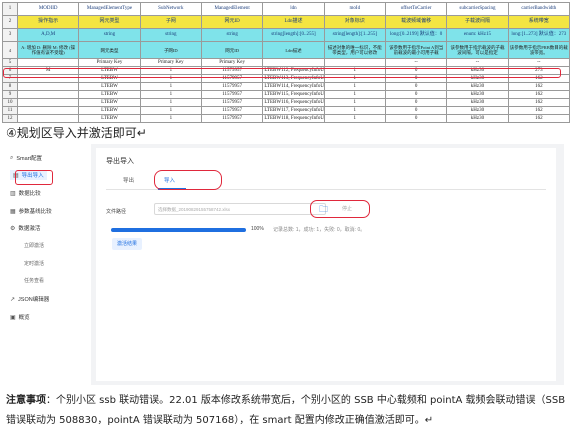 The image size is (572, 444). What do you see at coordinates (20, 317) in the screenshot?
I see `sidebar-item-overview: ▣ 概览` at bounding box center [20, 317].